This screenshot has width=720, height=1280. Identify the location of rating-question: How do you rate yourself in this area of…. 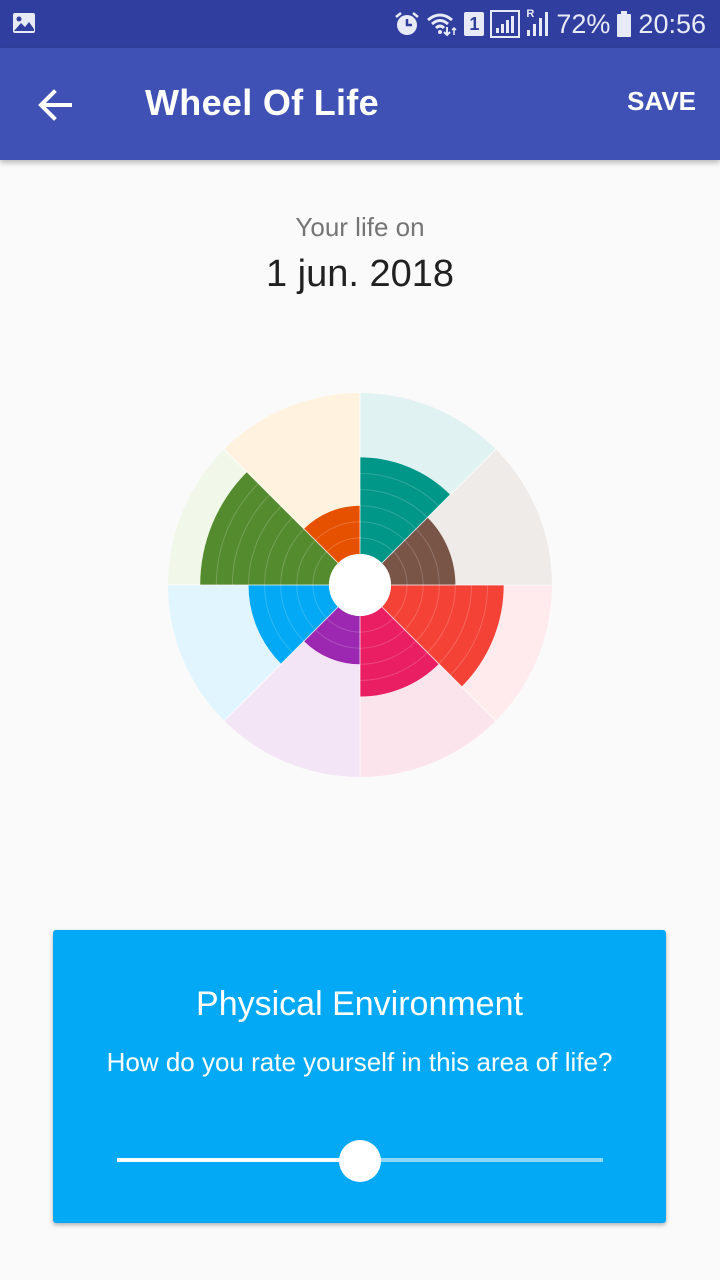
(359, 1062).